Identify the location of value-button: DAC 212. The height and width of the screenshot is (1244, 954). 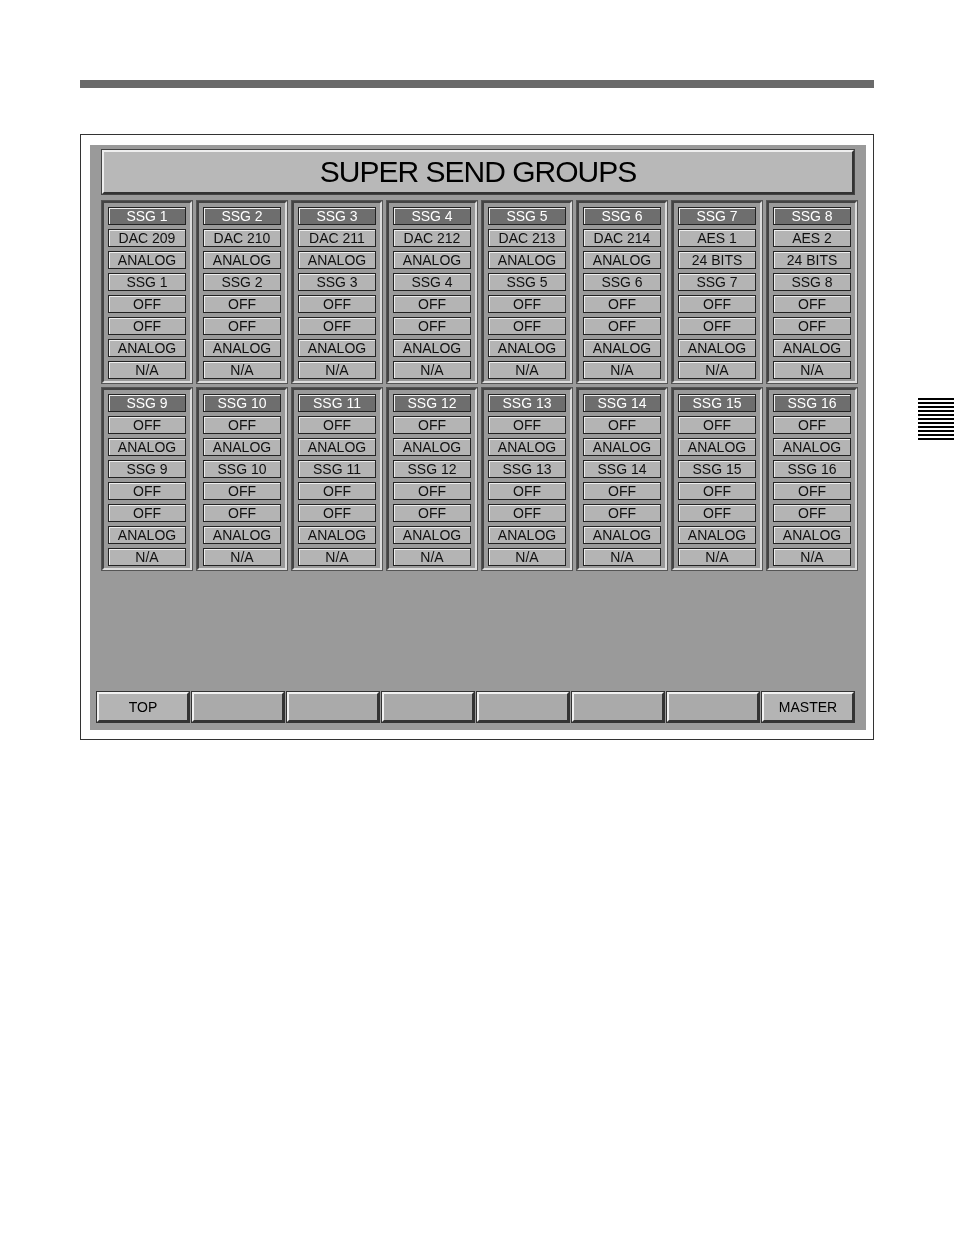
(432, 238).